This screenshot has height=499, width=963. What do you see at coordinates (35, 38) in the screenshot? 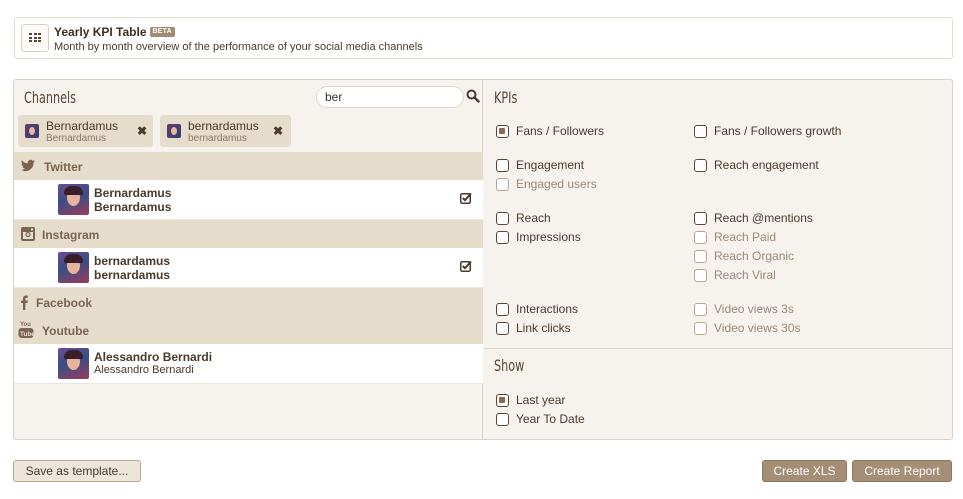
I see `grid-icon` at bounding box center [35, 38].